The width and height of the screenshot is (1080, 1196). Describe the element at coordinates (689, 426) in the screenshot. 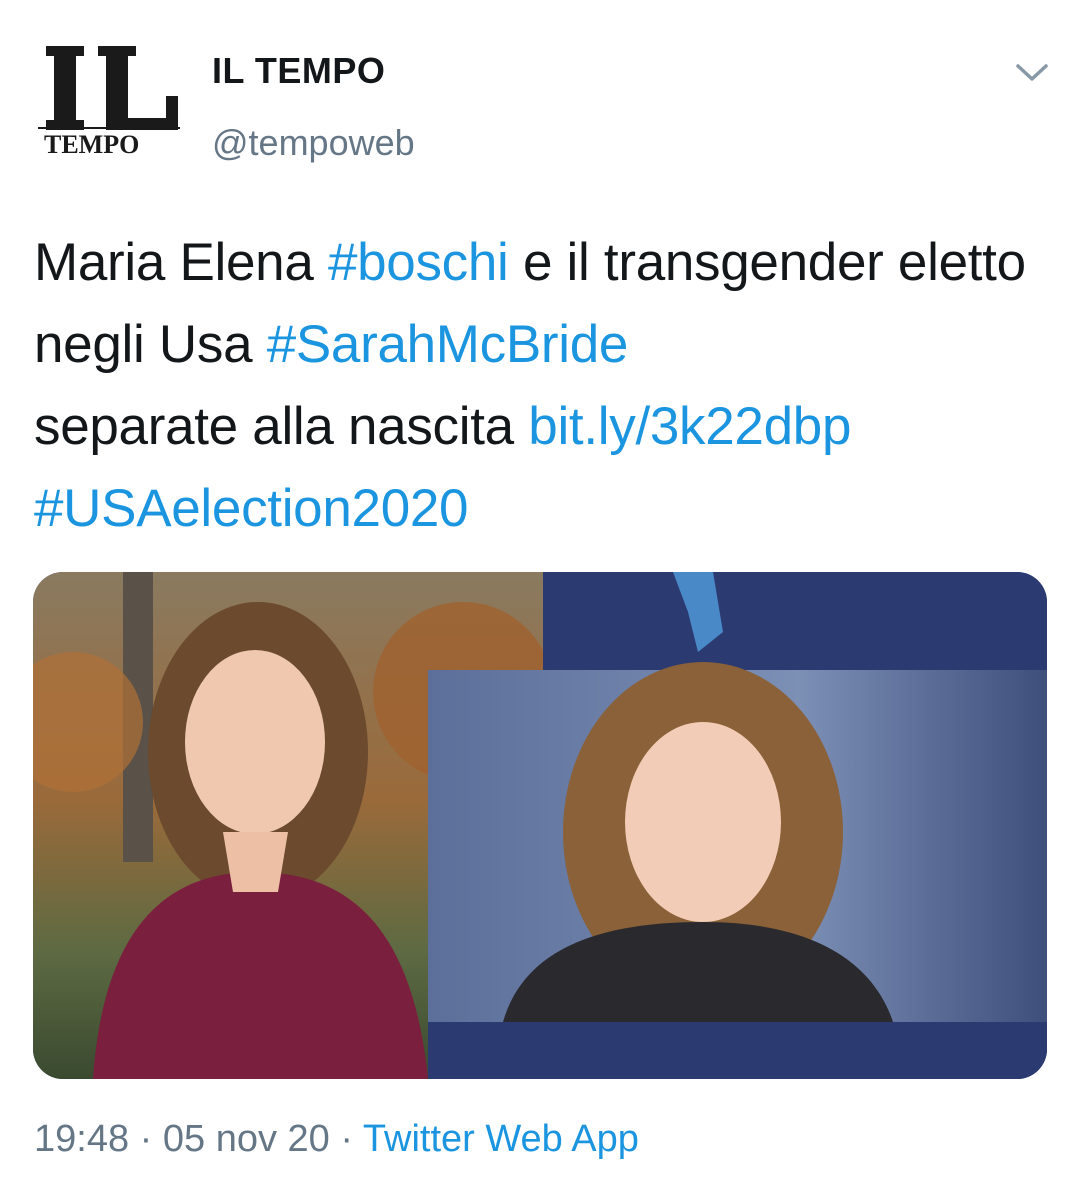

I see `short-link: bit.ly/3k22dbp` at that location.